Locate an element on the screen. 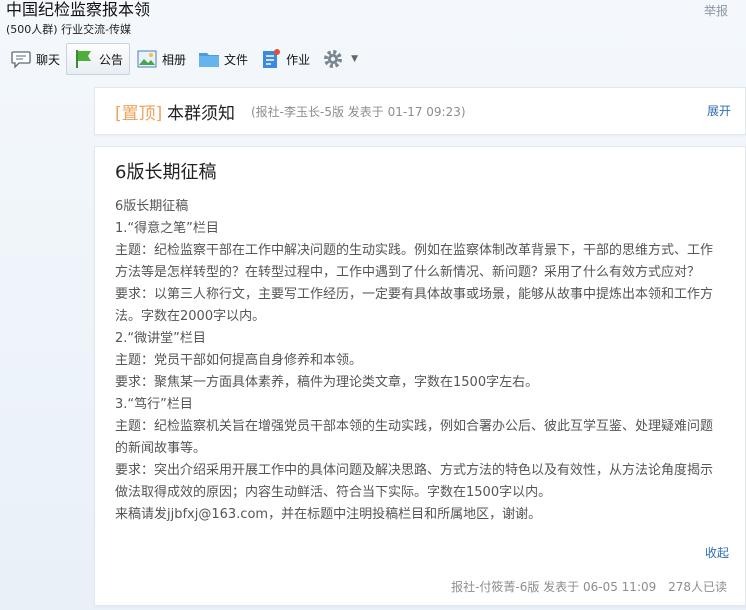 The image size is (746, 610). announcement-title: 6版长期征稿 is located at coordinates (166, 172).